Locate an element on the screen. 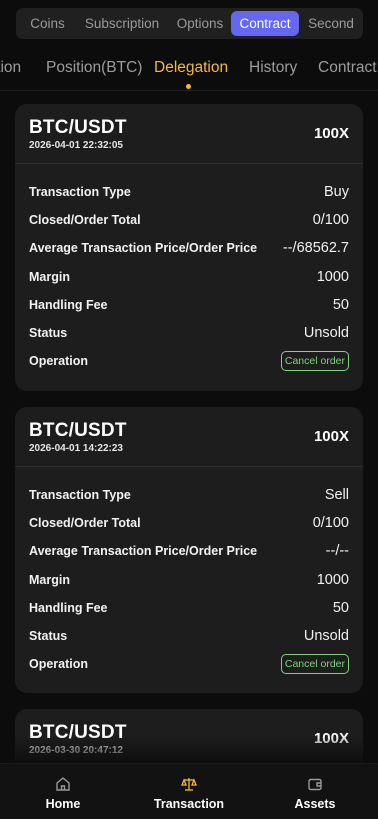 This screenshot has width=378, height=819. bottom-navigation: Home Transaction Assets is located at coordinates (189, 791).